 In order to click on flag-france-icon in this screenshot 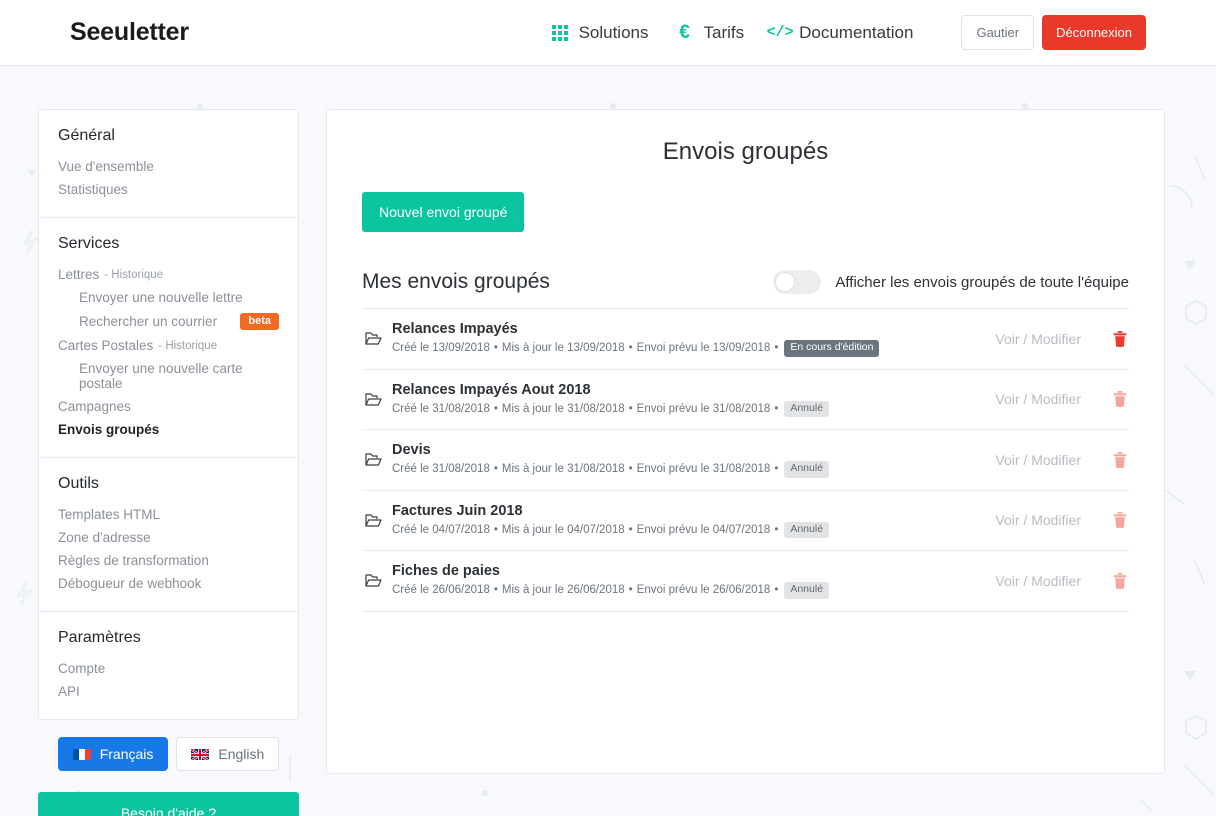, I will do `click(81, 754)`.